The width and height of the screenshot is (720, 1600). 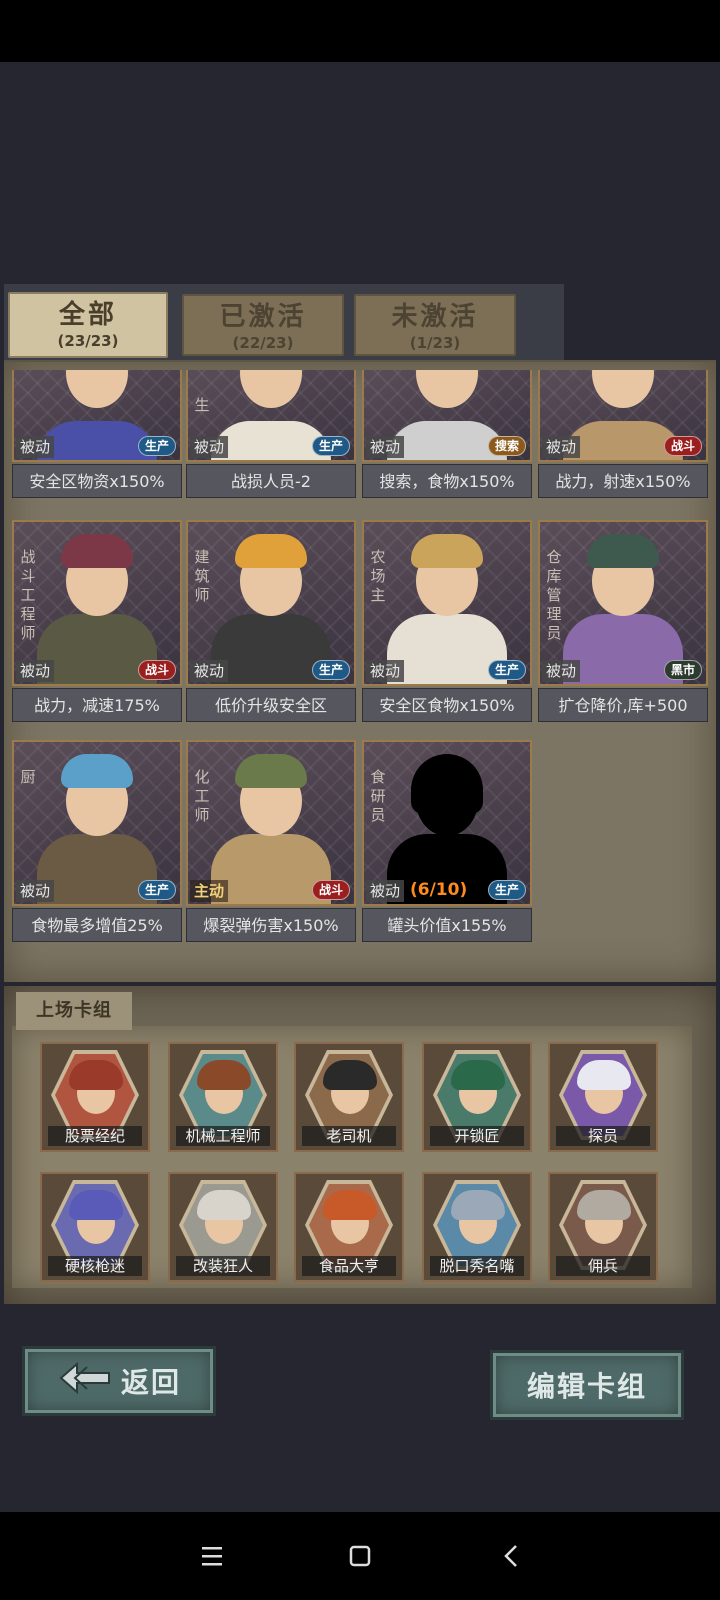 I want to click on member-name: 开锁匠, so click(x=477, y=1136).